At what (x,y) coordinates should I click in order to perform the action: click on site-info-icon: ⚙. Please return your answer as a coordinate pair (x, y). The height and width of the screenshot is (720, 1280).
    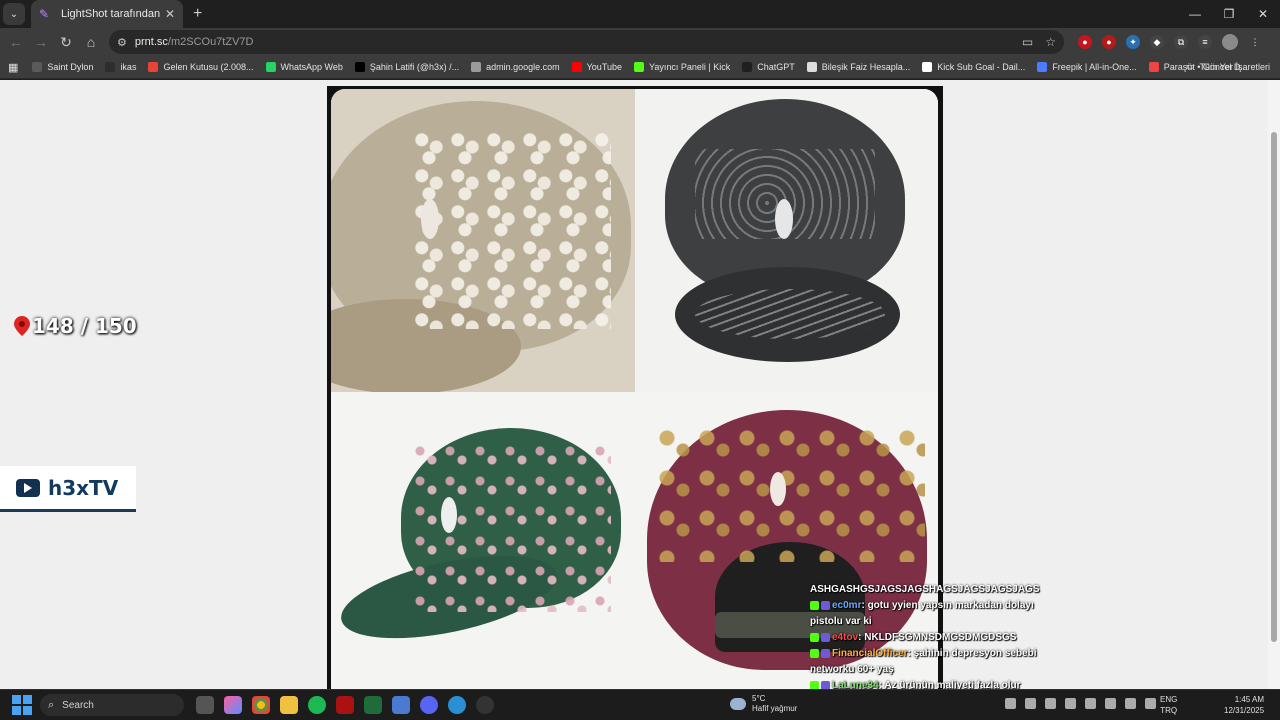
    Looking at the image, I should click on (122, 42).